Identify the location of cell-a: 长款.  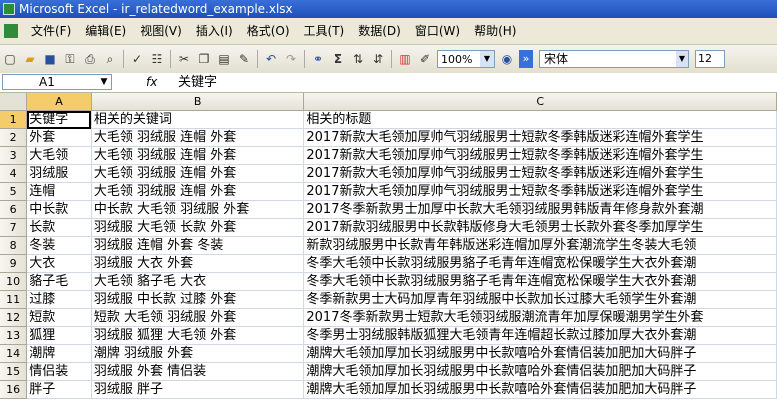
(59, 227).